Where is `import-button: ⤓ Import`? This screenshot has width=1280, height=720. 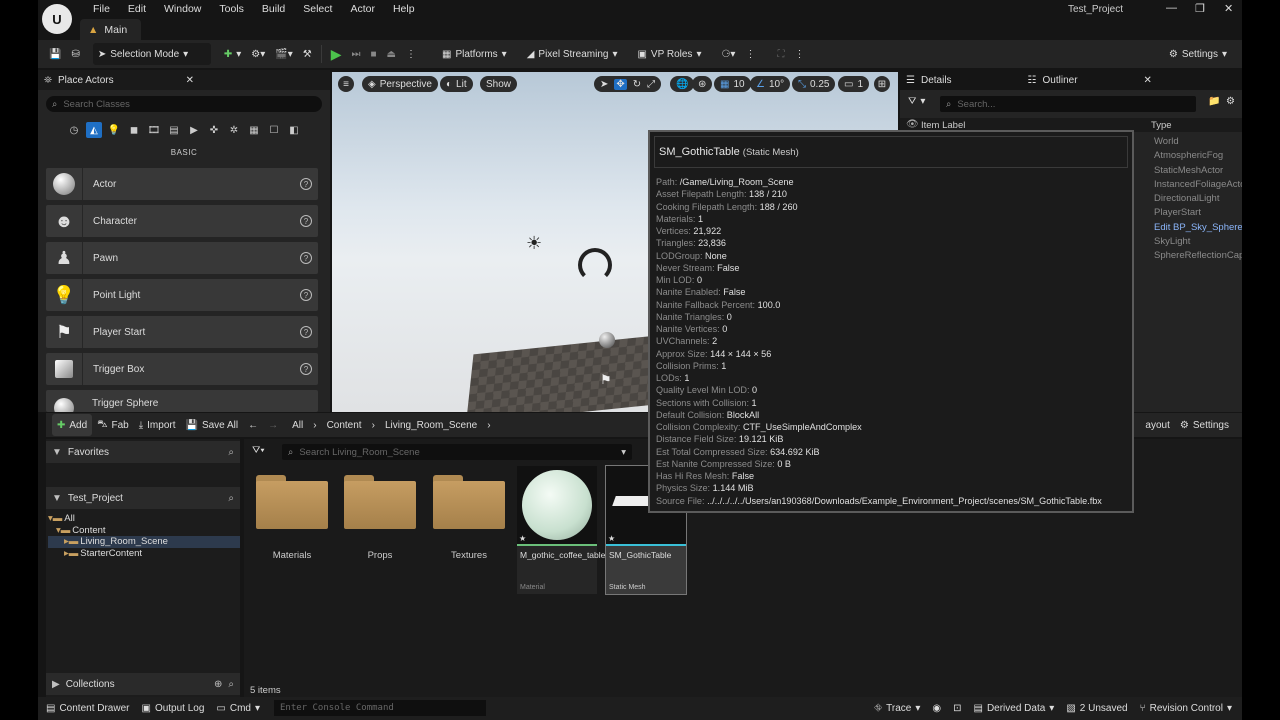
import-button: ⤓ Import is located at coordinates (157, 425).